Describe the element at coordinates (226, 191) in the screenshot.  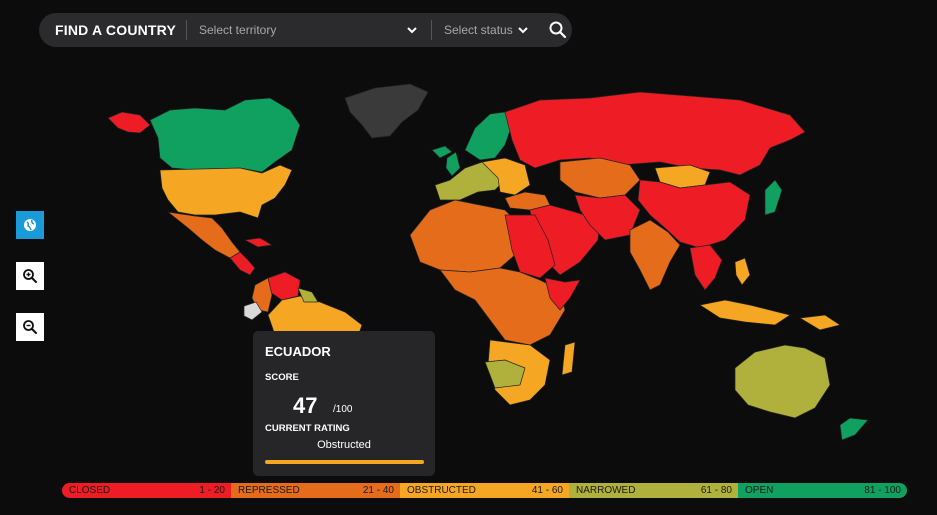
I see `country-usa` at that location.